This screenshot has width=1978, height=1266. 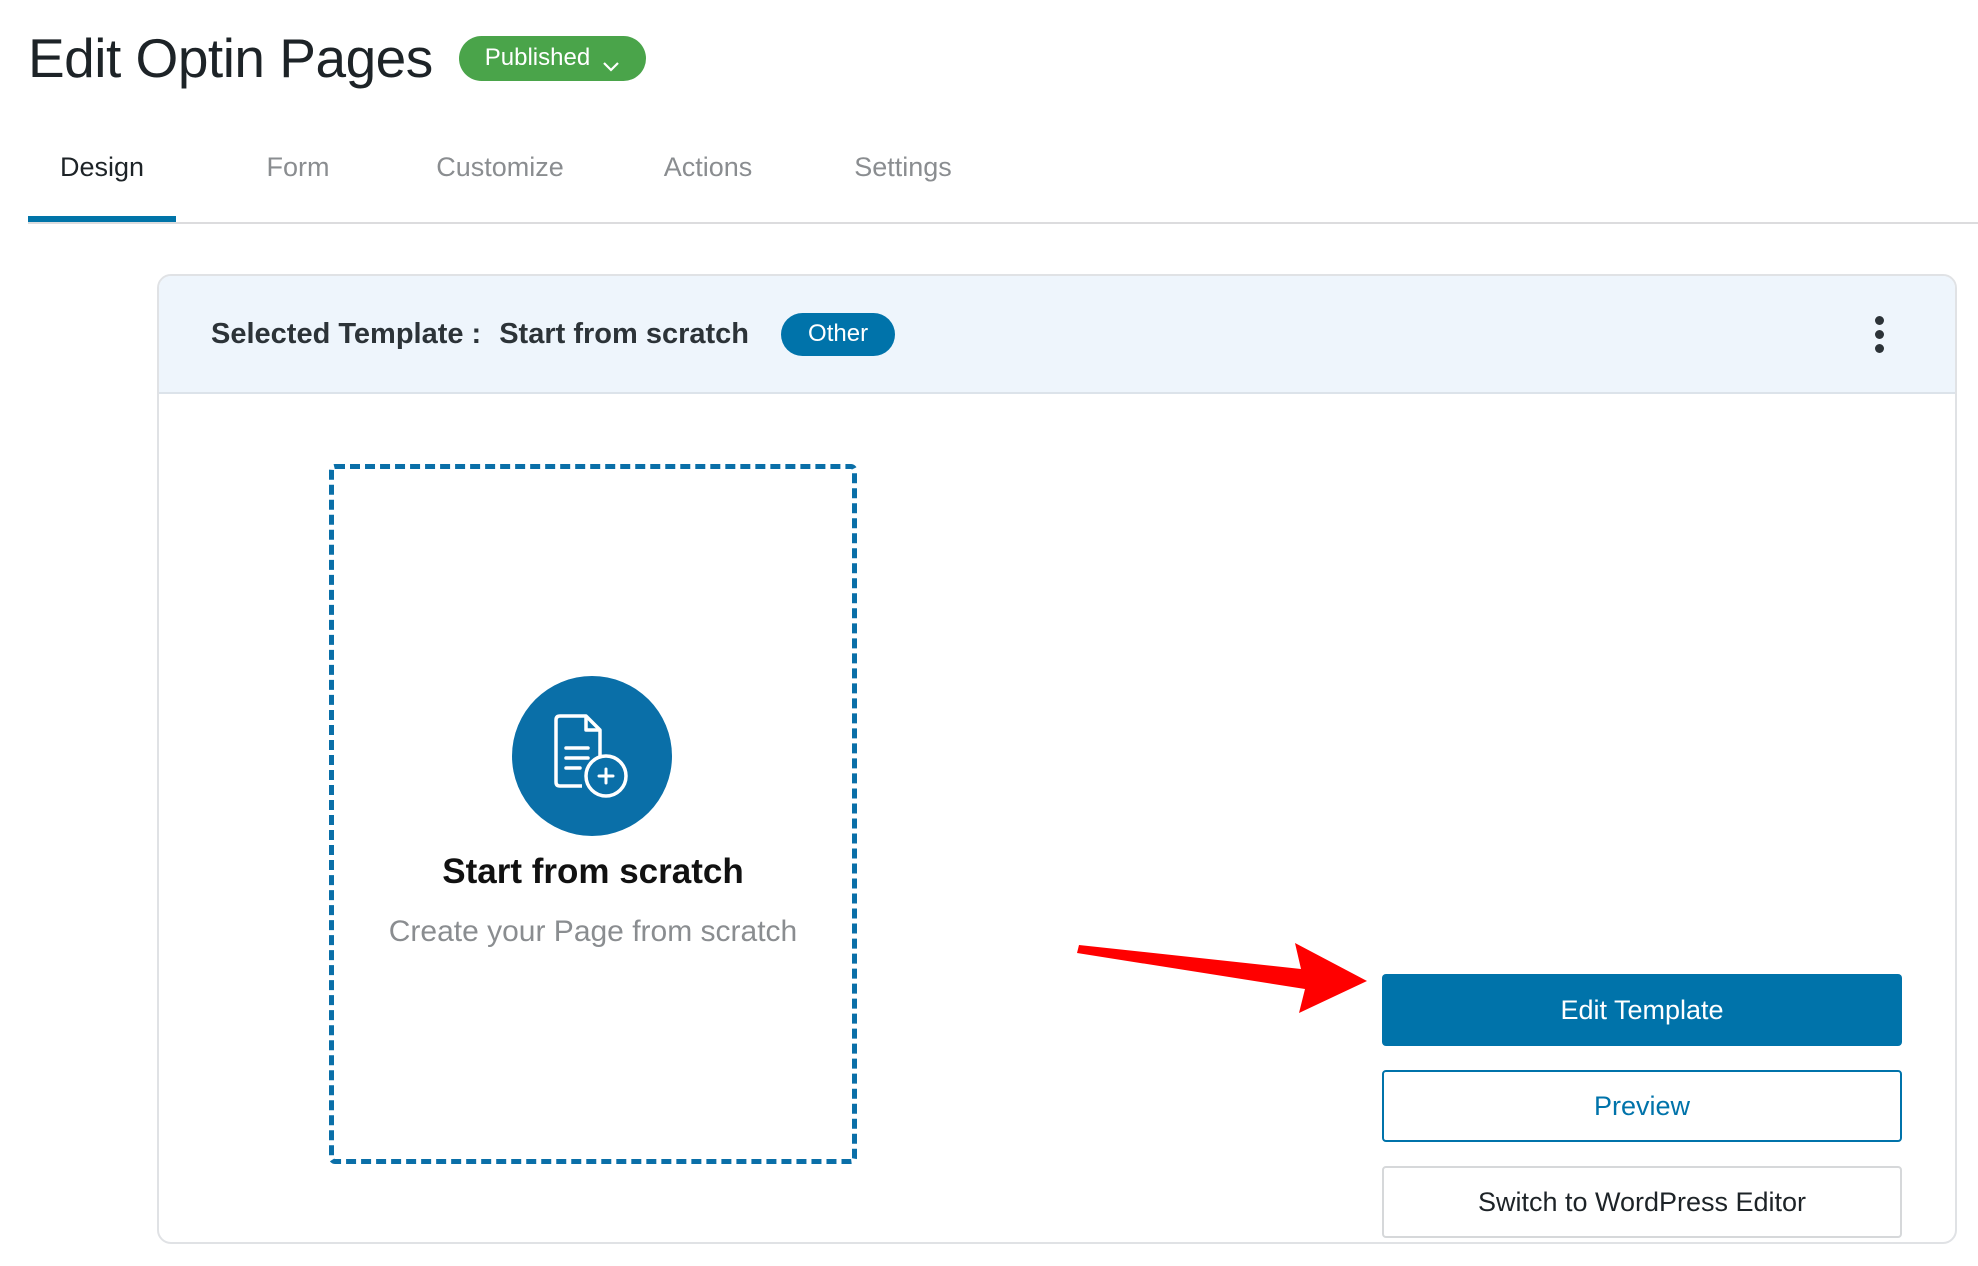 I want to click on chevron-down-icon, so click(x=611, y=62).